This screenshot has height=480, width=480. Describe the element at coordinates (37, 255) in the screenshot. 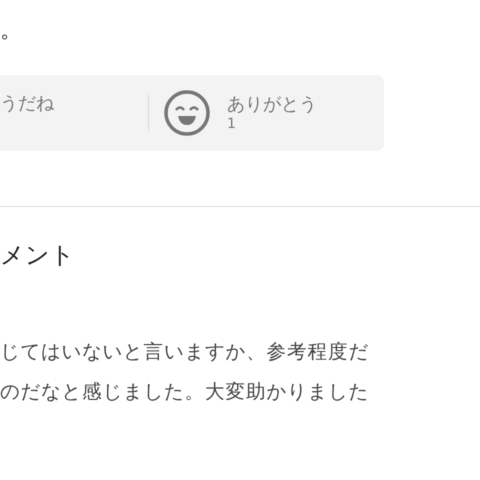

I see `comments-heading: メント` at that location.